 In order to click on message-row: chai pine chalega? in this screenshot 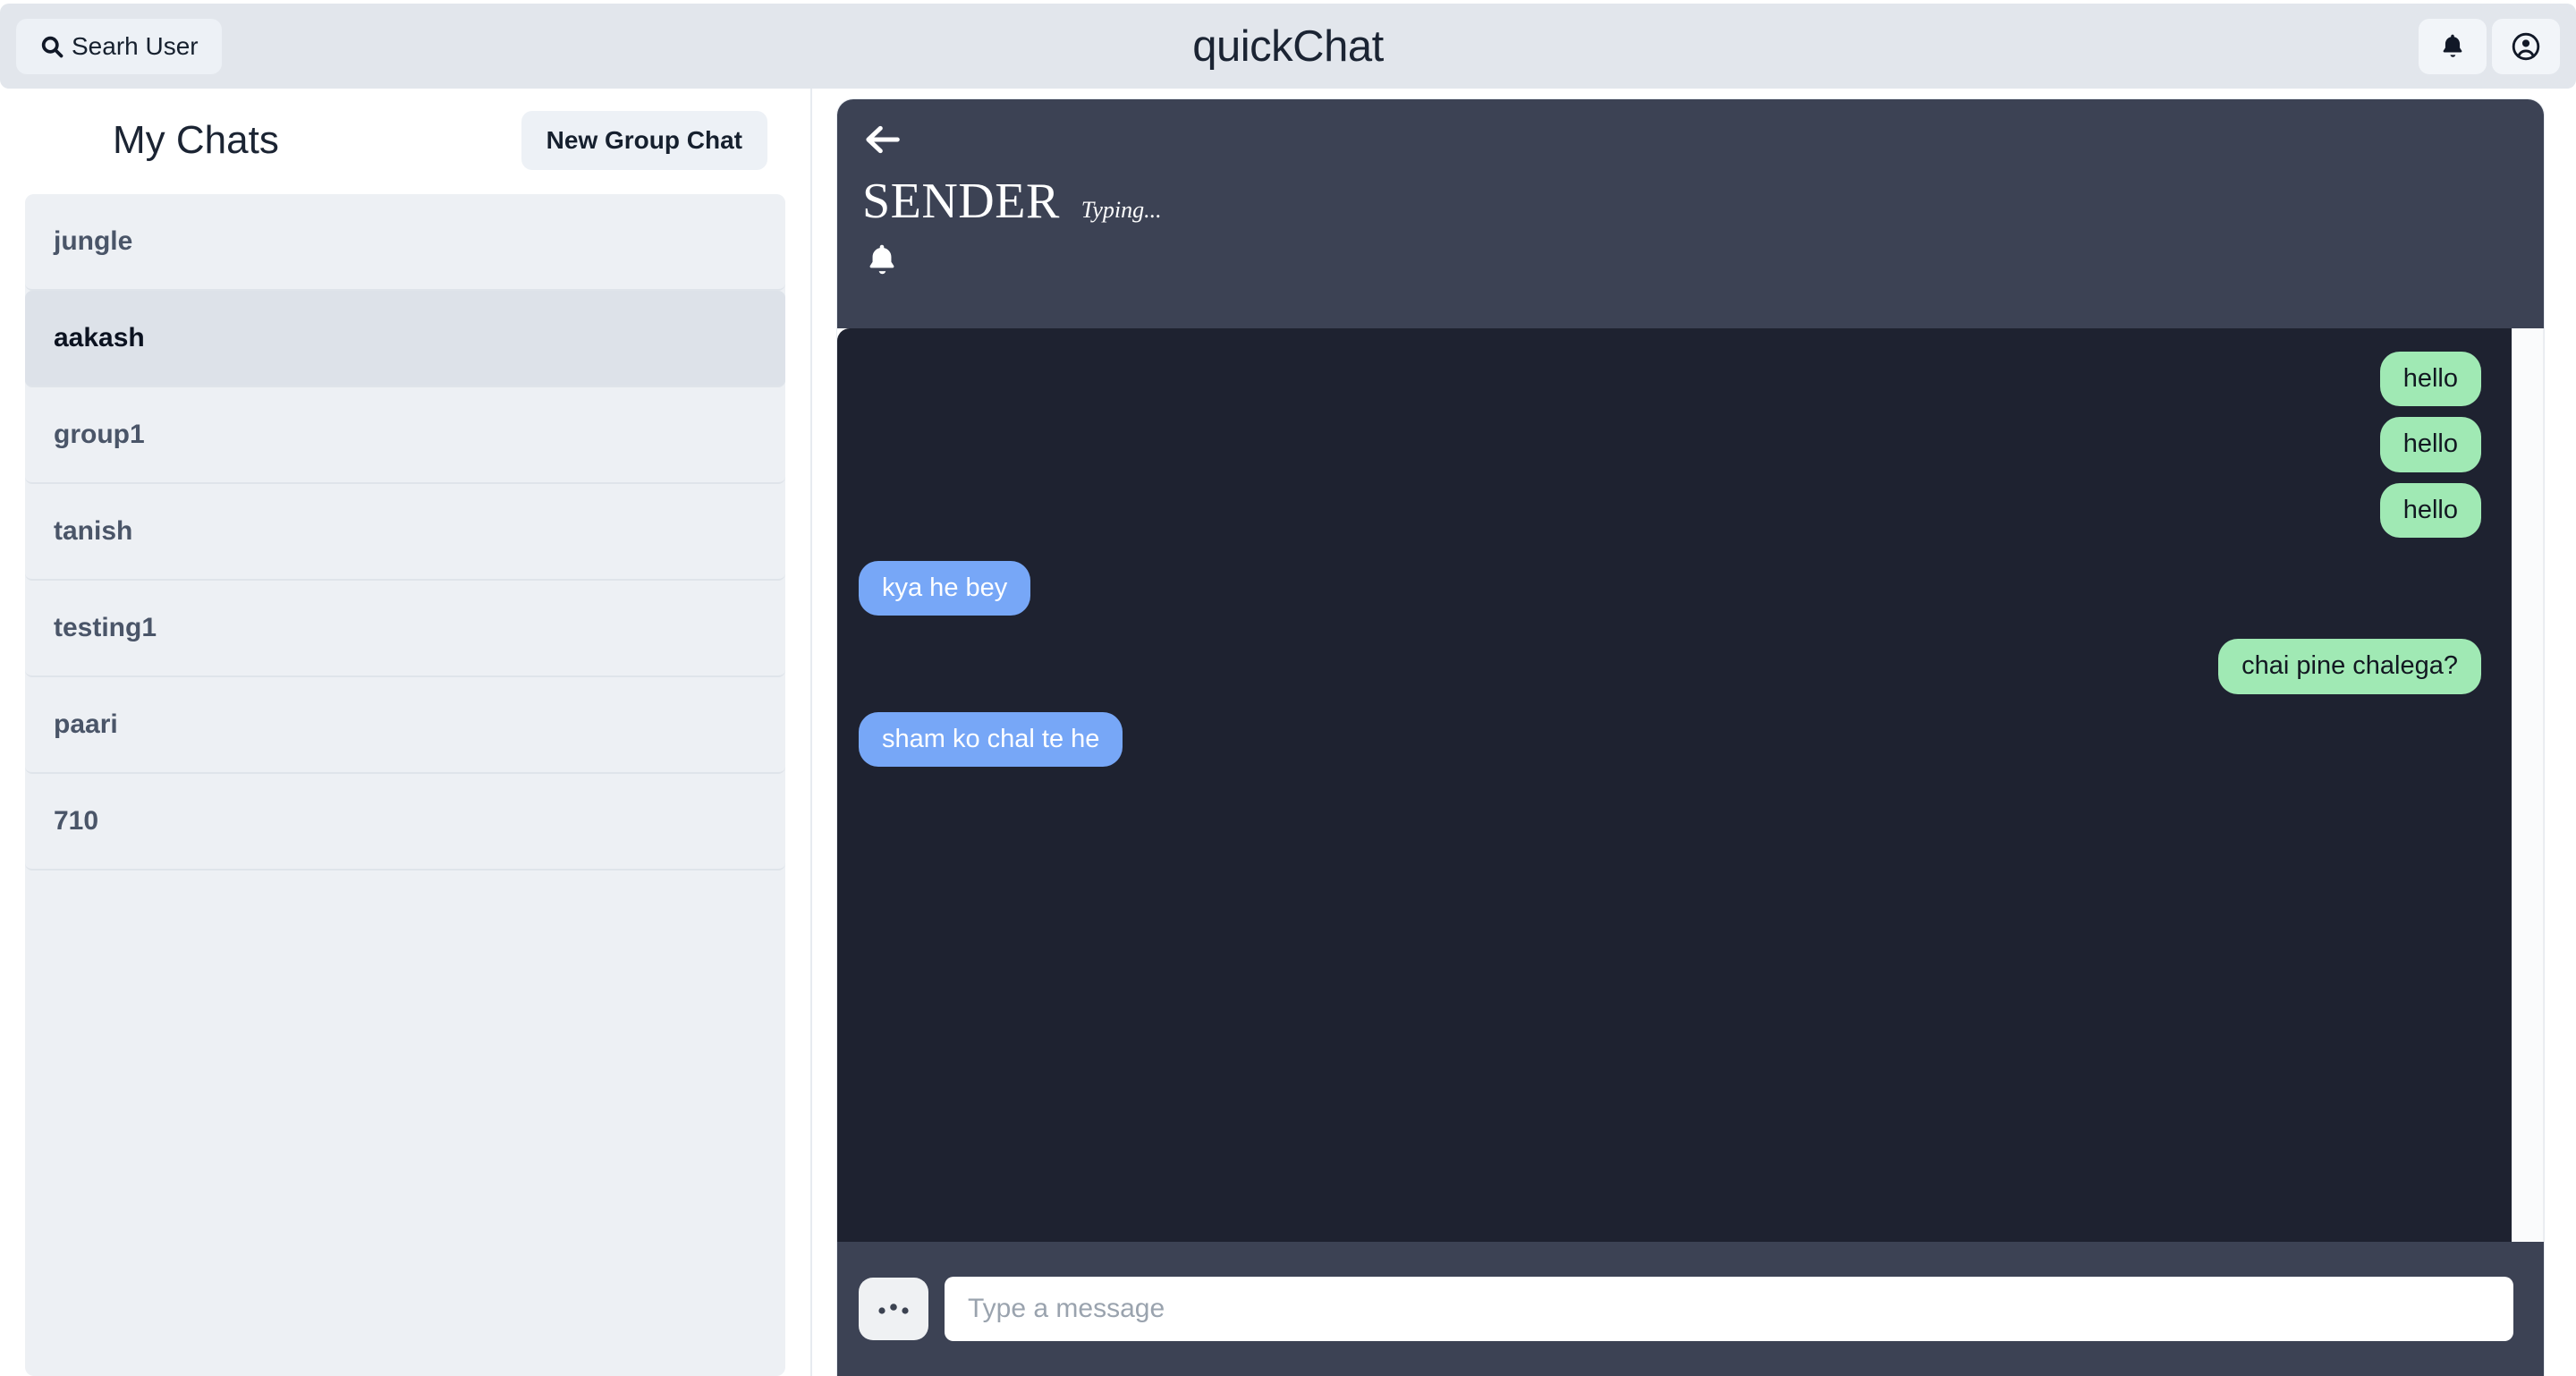, I will do `click(1670, 667)`.